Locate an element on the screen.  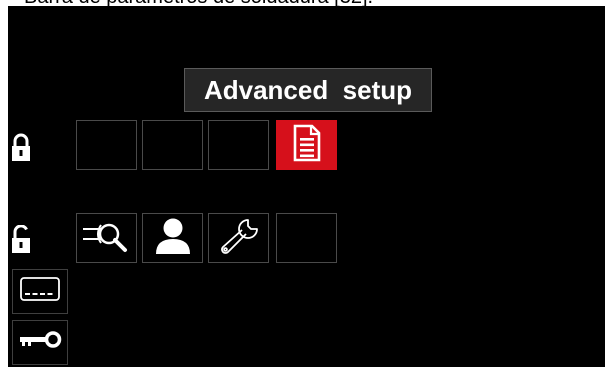
display-button is located at coordinates (40, 291).